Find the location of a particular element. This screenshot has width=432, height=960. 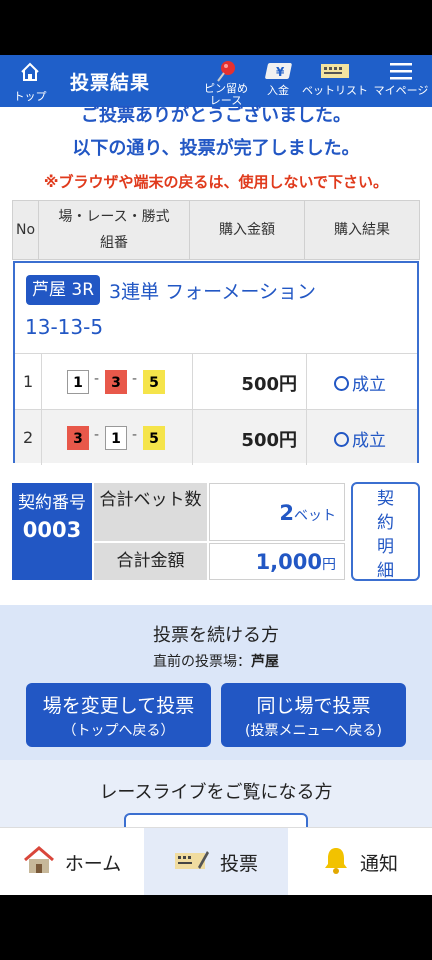

total-bets-label: 合計ベット数 is located at coordinates (150, 512).